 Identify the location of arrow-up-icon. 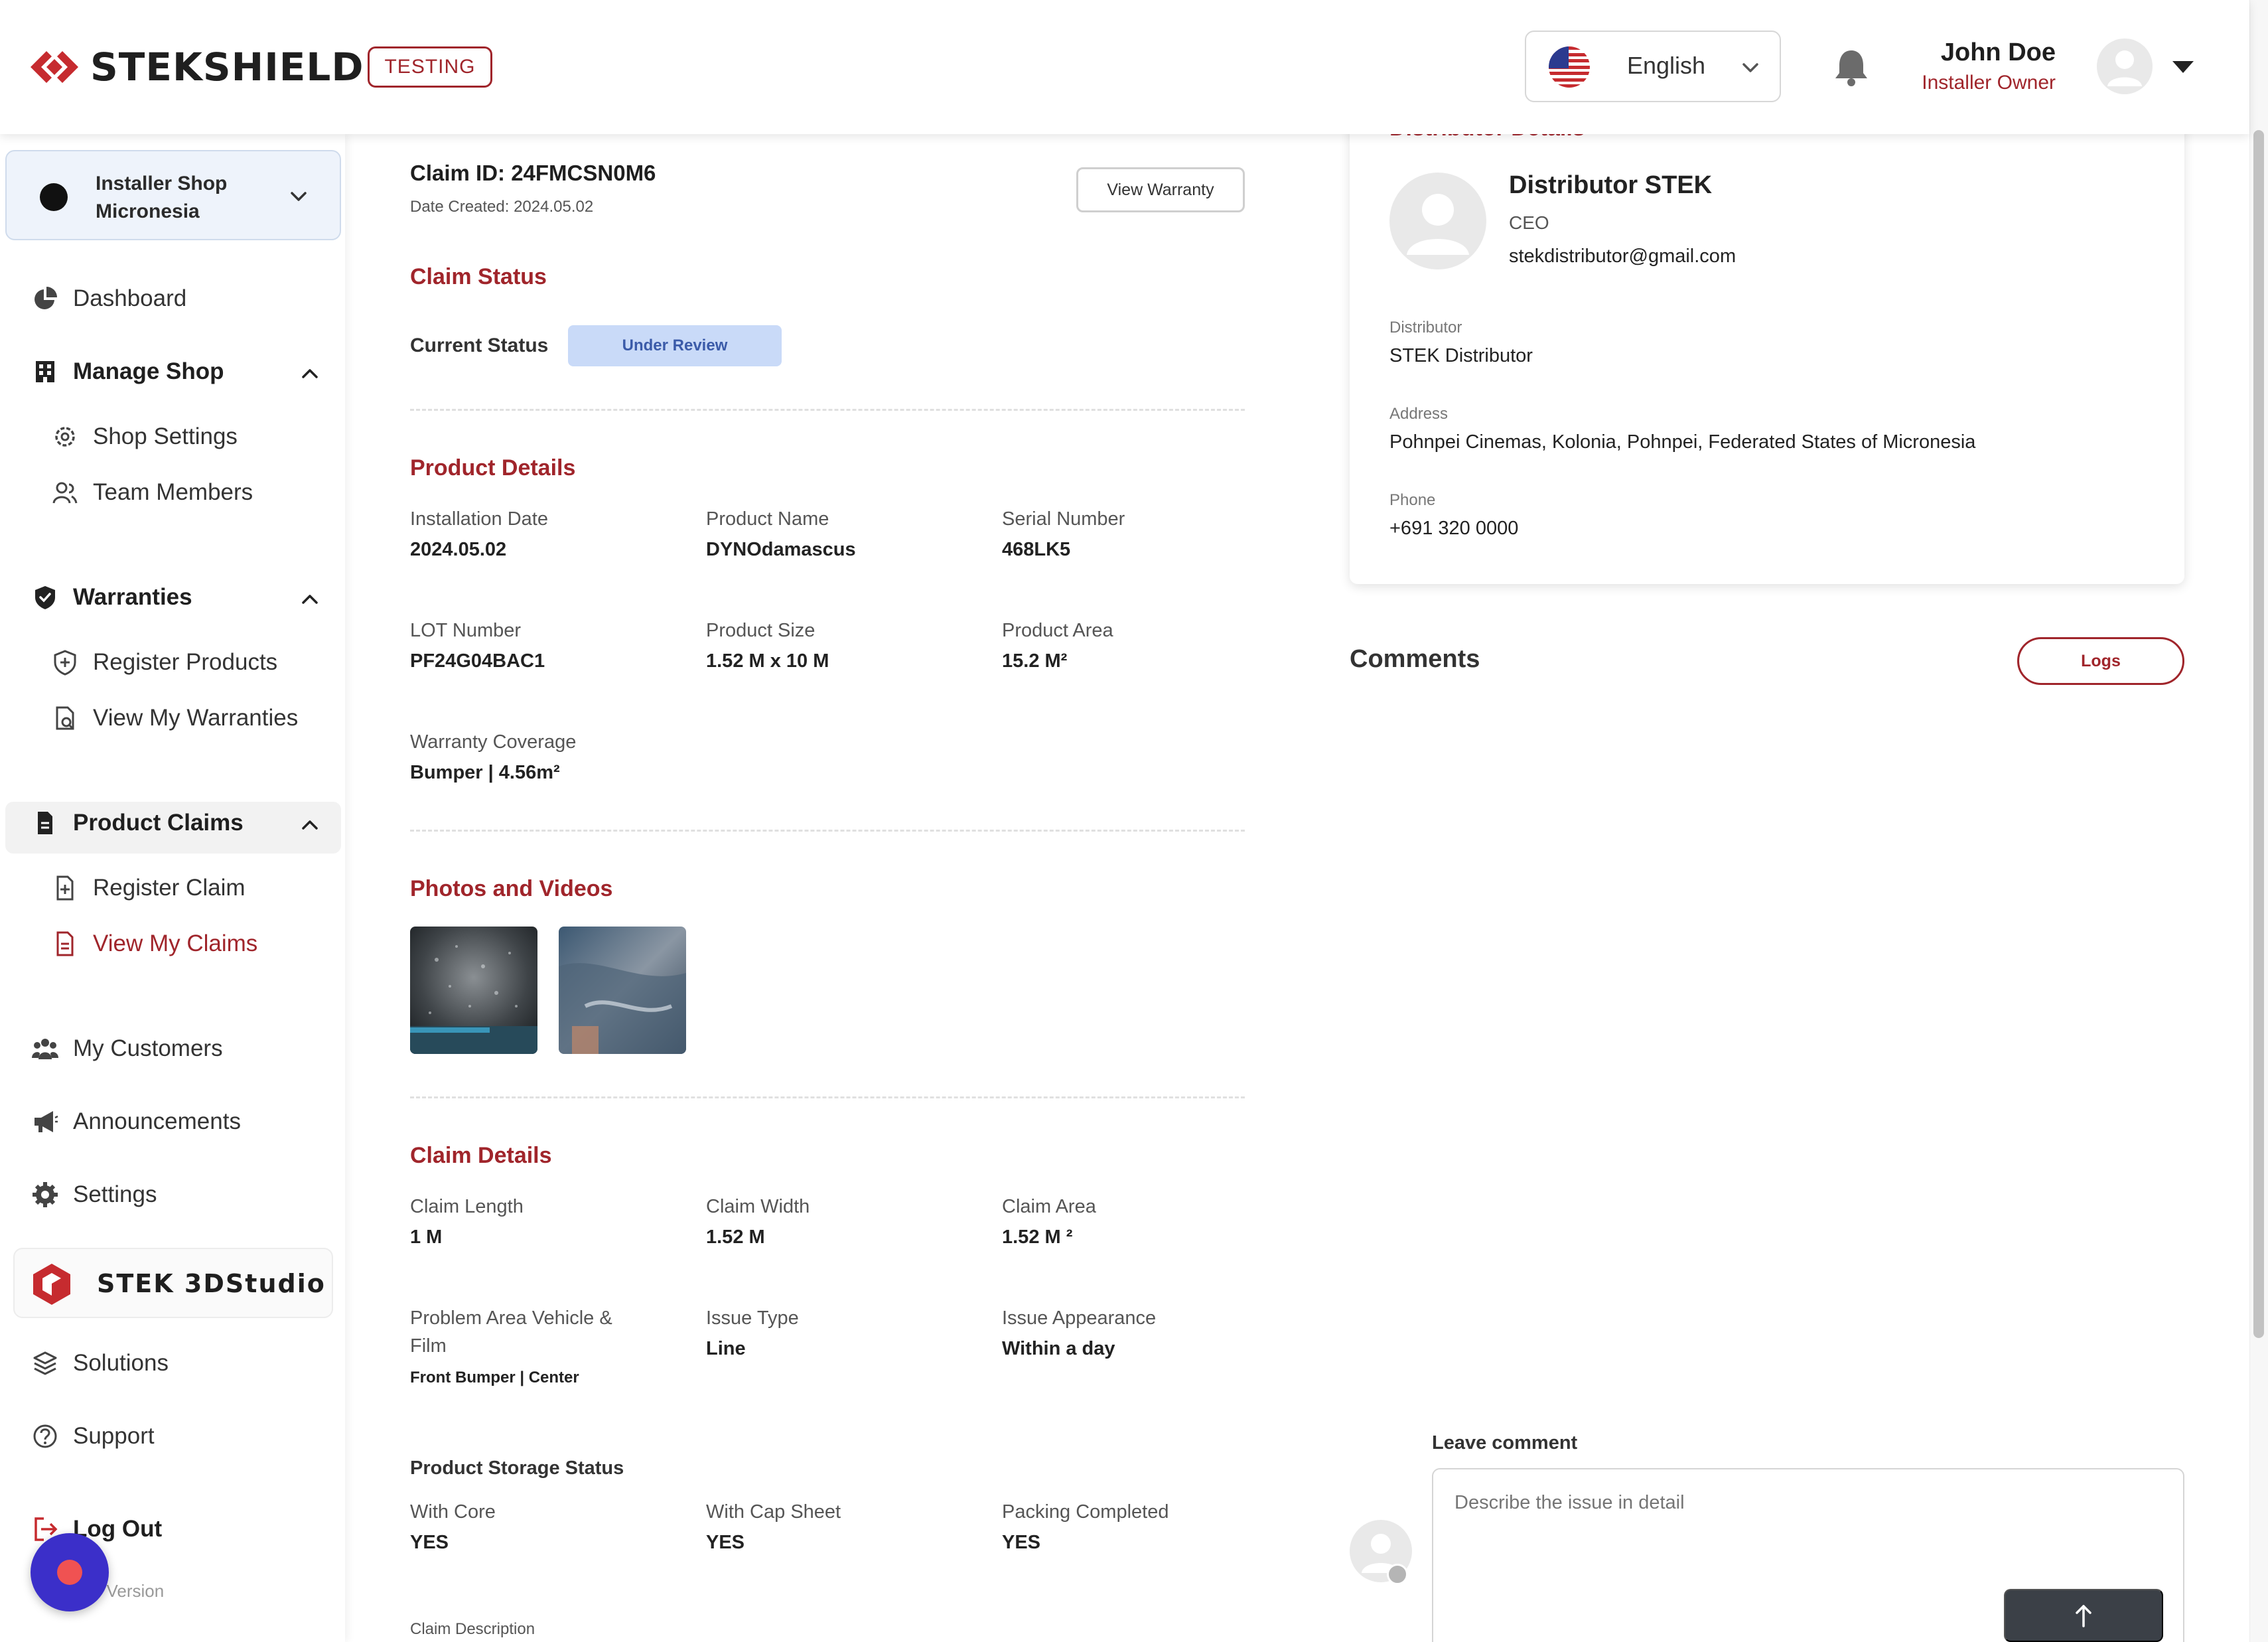
(2083, 1616).